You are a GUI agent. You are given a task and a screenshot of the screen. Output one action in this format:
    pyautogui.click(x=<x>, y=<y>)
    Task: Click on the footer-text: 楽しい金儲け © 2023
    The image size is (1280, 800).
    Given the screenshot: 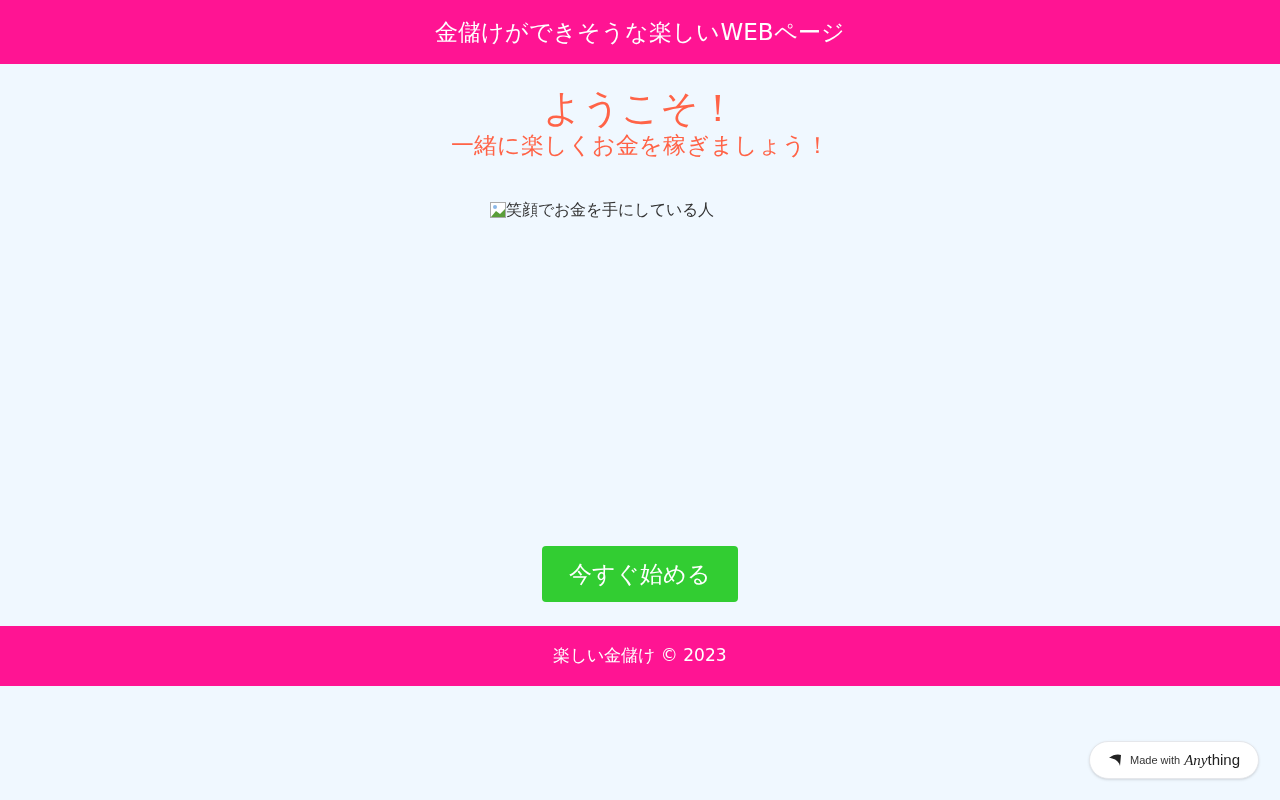 What is the action you would take?
    pyautogui.click(x=640, y=656)
    